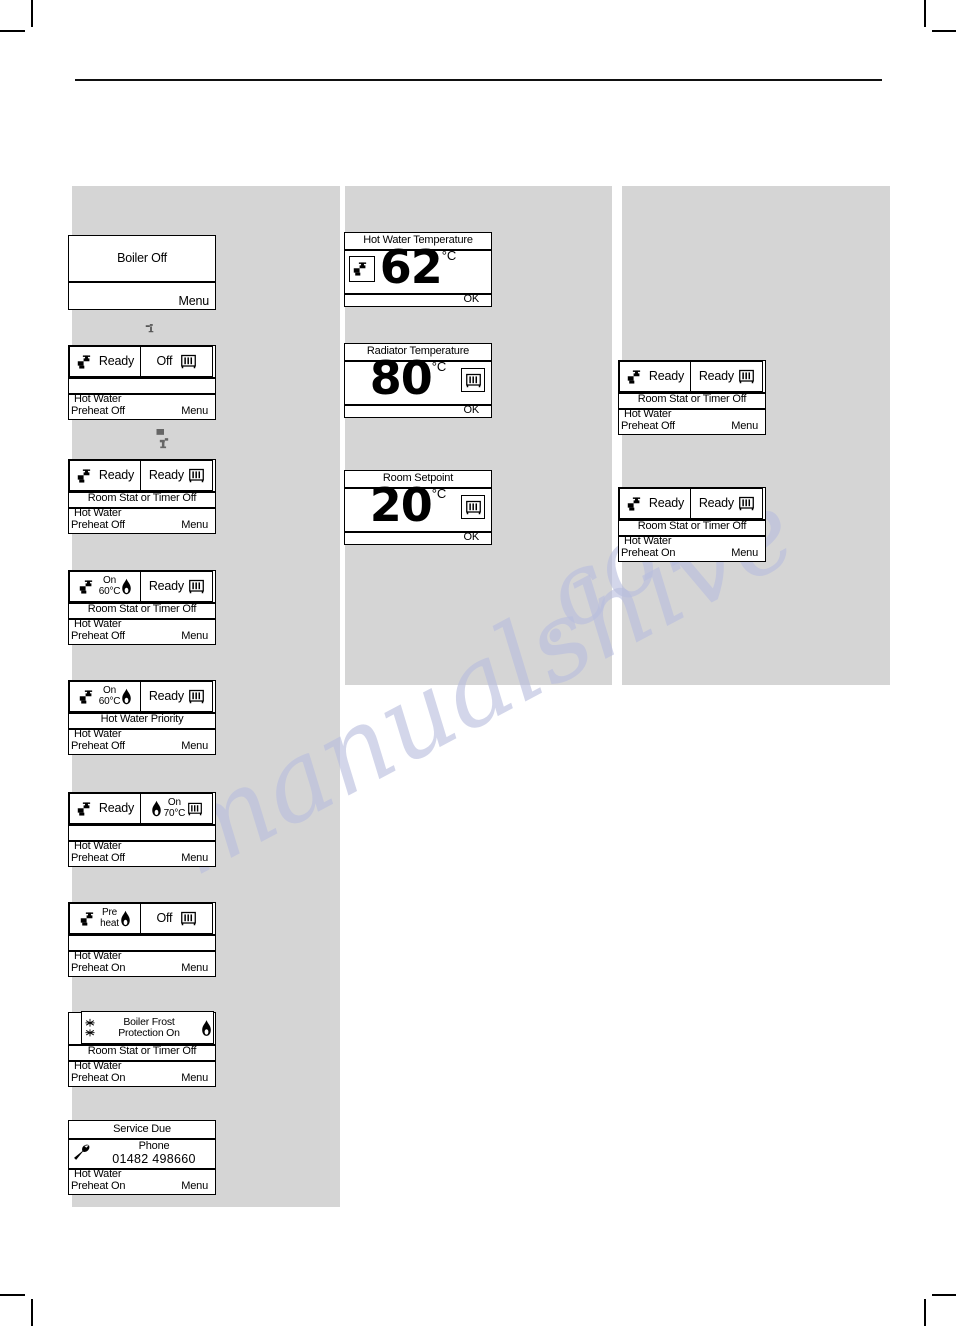  Describe the element at coordinates (174, 813) in the screenshot. I see `ch-state-line-2: 70°C` at that location.